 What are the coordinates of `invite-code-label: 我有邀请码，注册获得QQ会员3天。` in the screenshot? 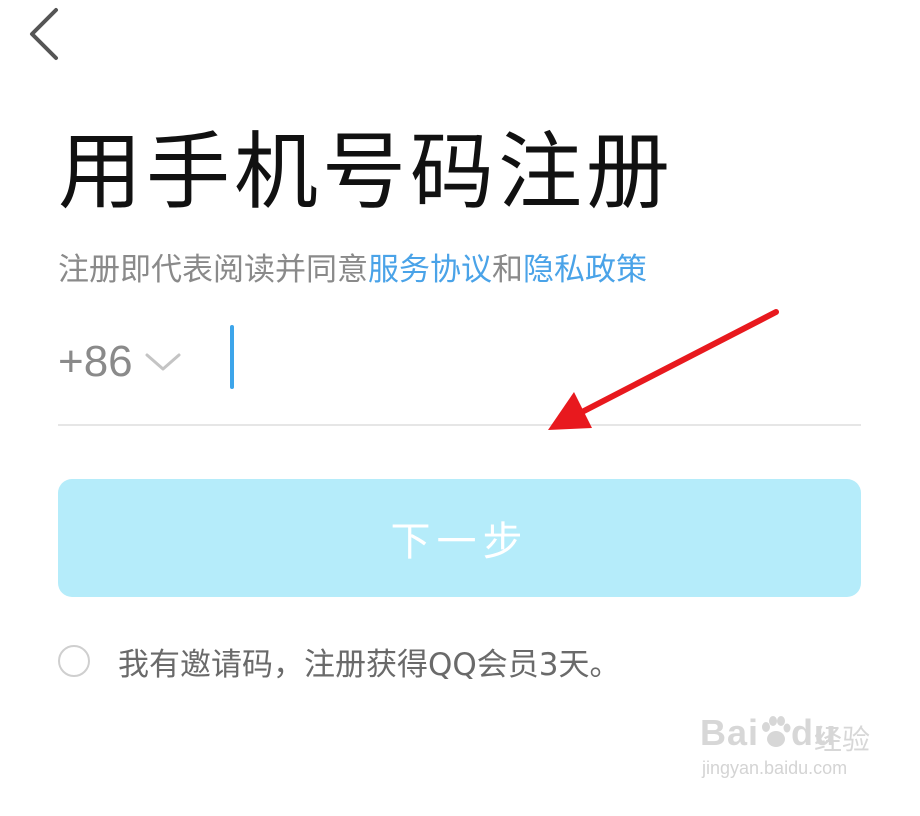 It's located at (369, 661).